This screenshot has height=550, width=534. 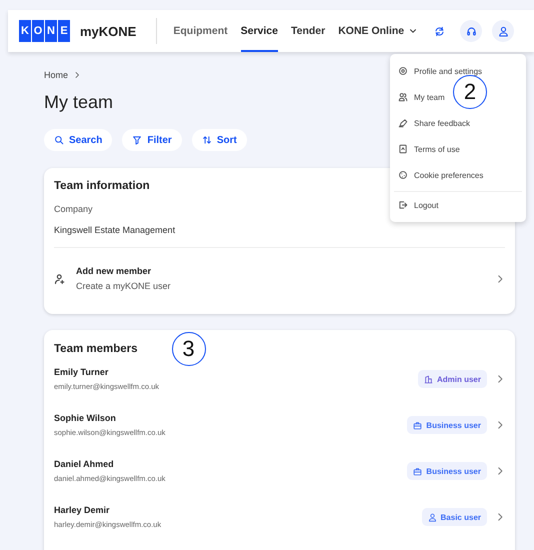 I want to click on document-icon, so click(x=403, y=149).